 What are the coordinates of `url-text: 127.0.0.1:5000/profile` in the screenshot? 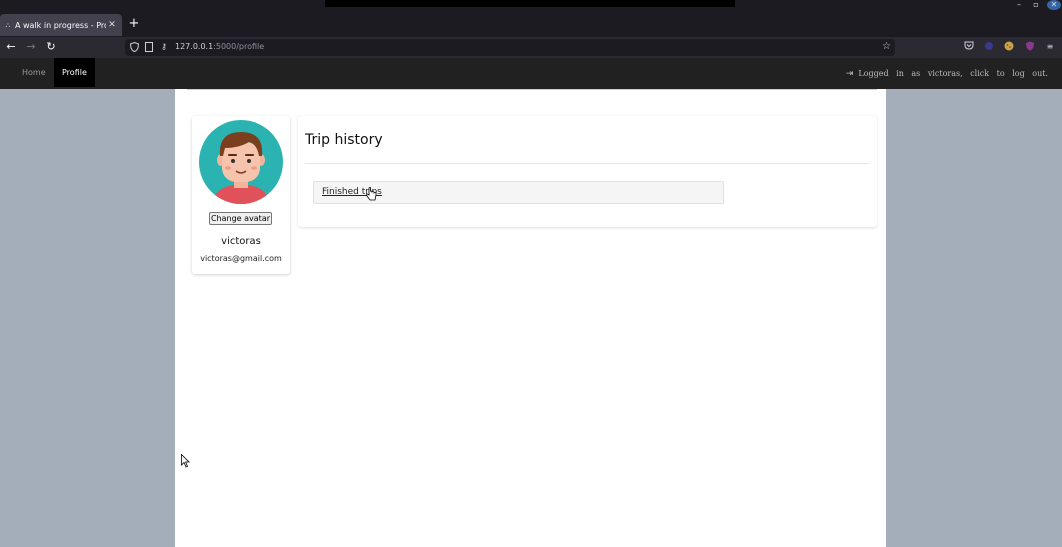 It's located at (219, 46).